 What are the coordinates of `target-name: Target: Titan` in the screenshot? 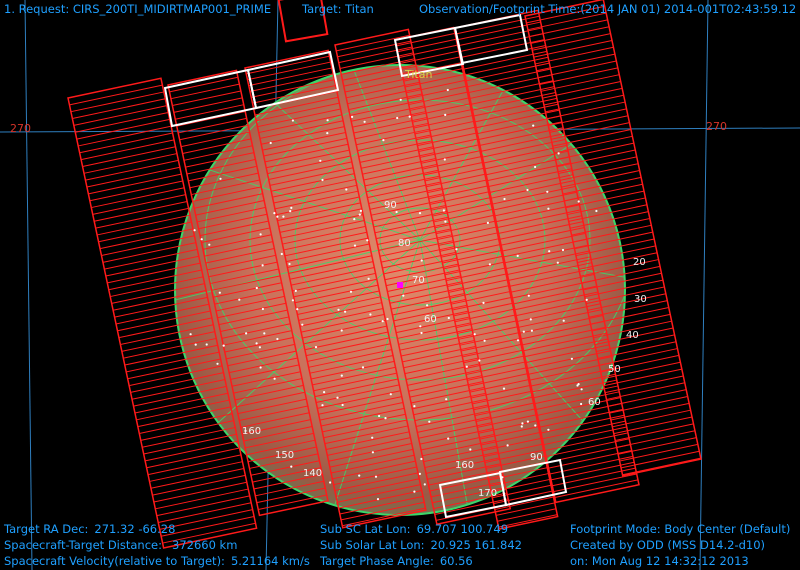 It's located at (338, 9).